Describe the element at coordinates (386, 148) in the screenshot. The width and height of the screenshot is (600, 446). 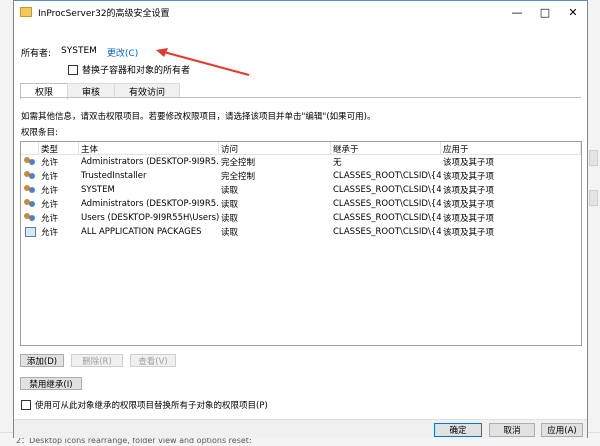
I see `column-header-inherited: 继承于` at that location.